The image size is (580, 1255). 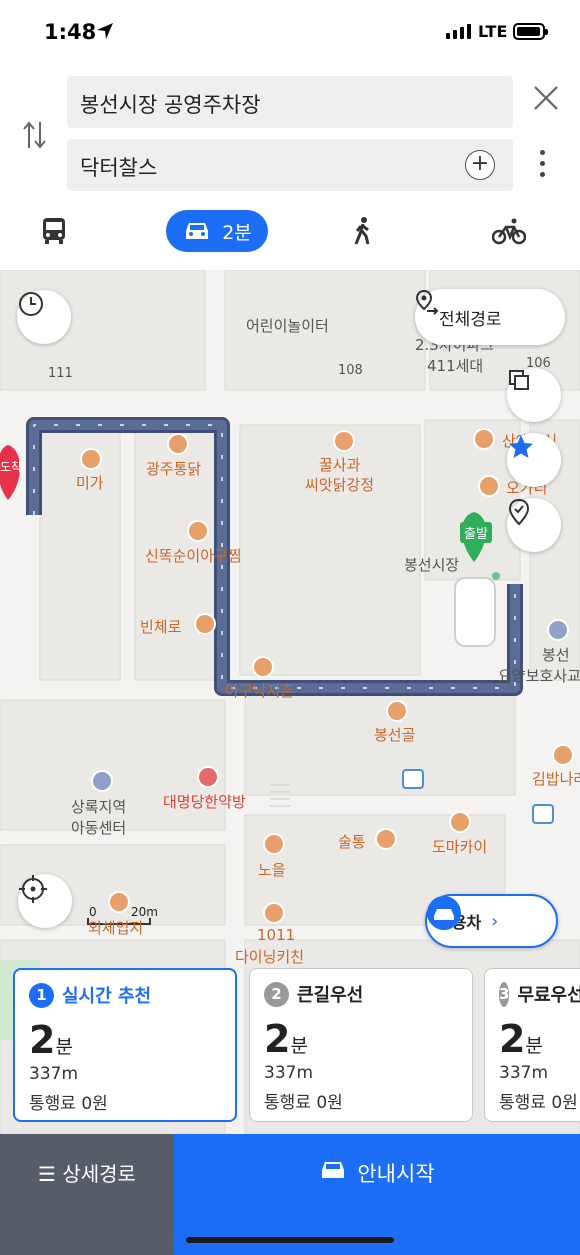 What do you see at coordinates (35, 135) in the screenshot?
I see `swap-icon` at bounding box center [35, 135].